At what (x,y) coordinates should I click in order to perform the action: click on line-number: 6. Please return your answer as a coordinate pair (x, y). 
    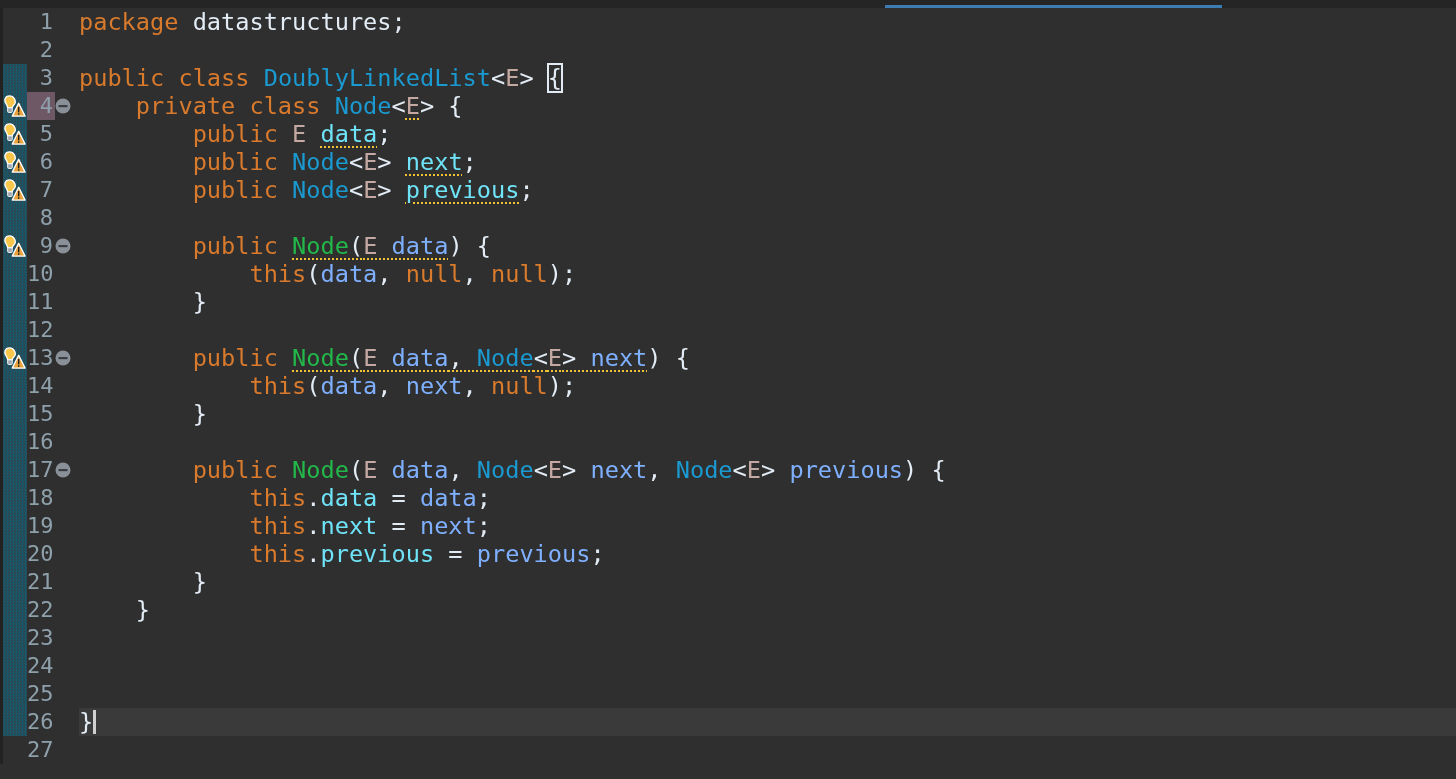
    Looking at the image, I should click on (46, 162).